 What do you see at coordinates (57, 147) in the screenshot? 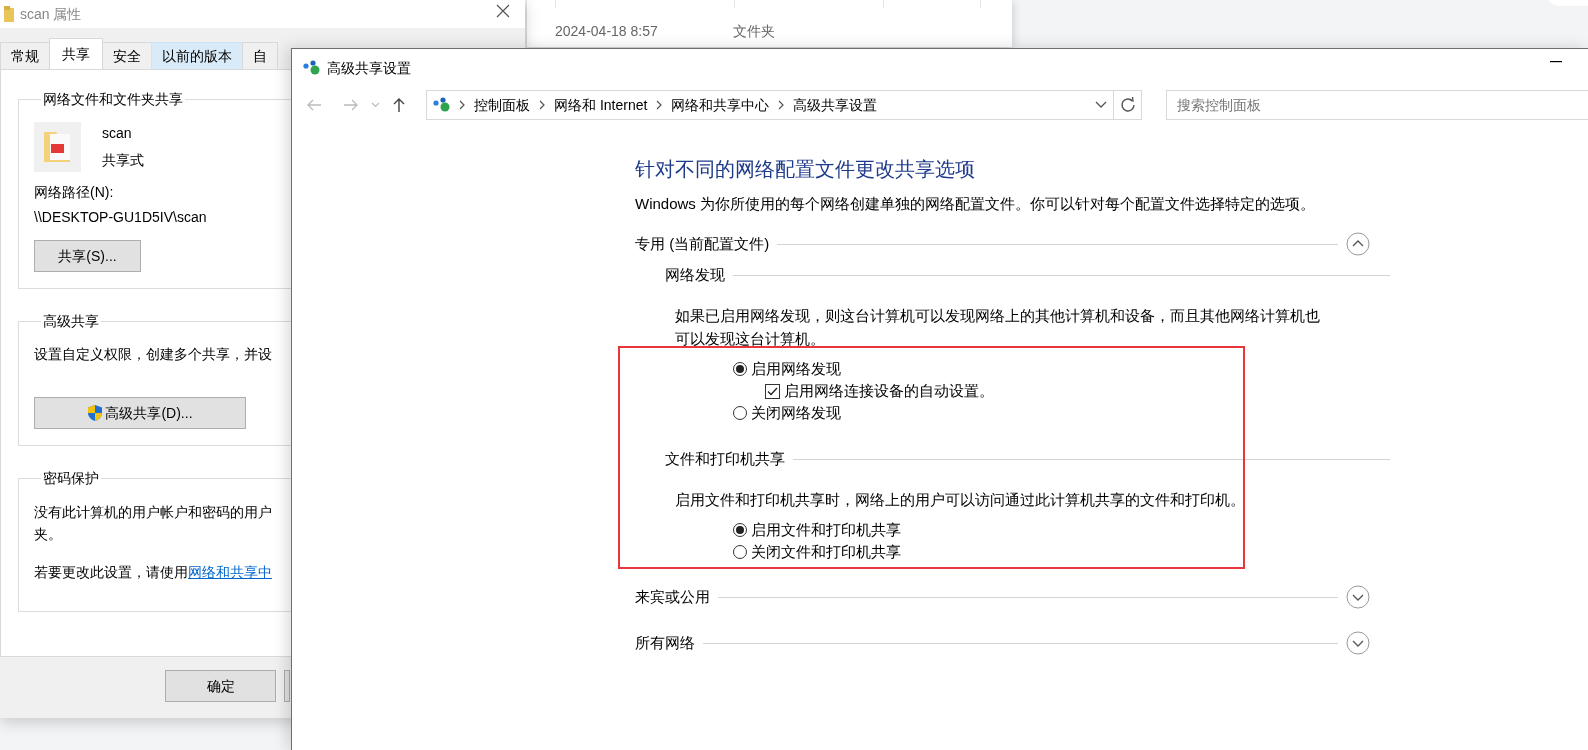
I see `pdf-folder-icon` at bounding box center [57, 147].